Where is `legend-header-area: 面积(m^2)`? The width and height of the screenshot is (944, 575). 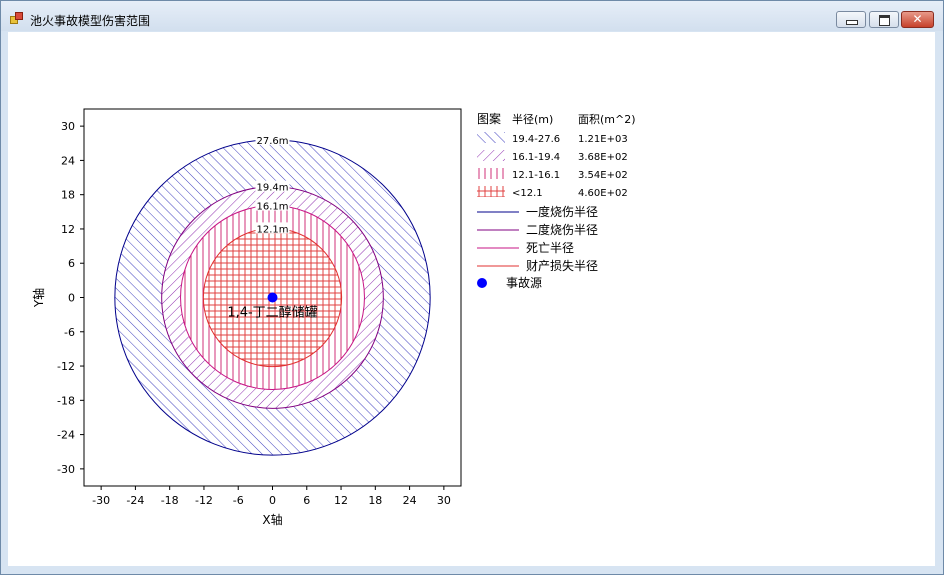
legend-header-area: 面积(m^2) is located at coordinates (607, 119).